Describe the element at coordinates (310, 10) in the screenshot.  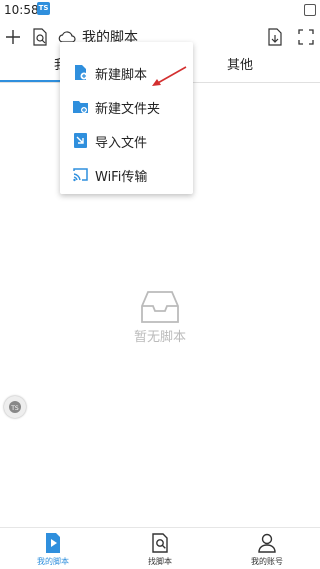
I see `battery-icon` at that location.